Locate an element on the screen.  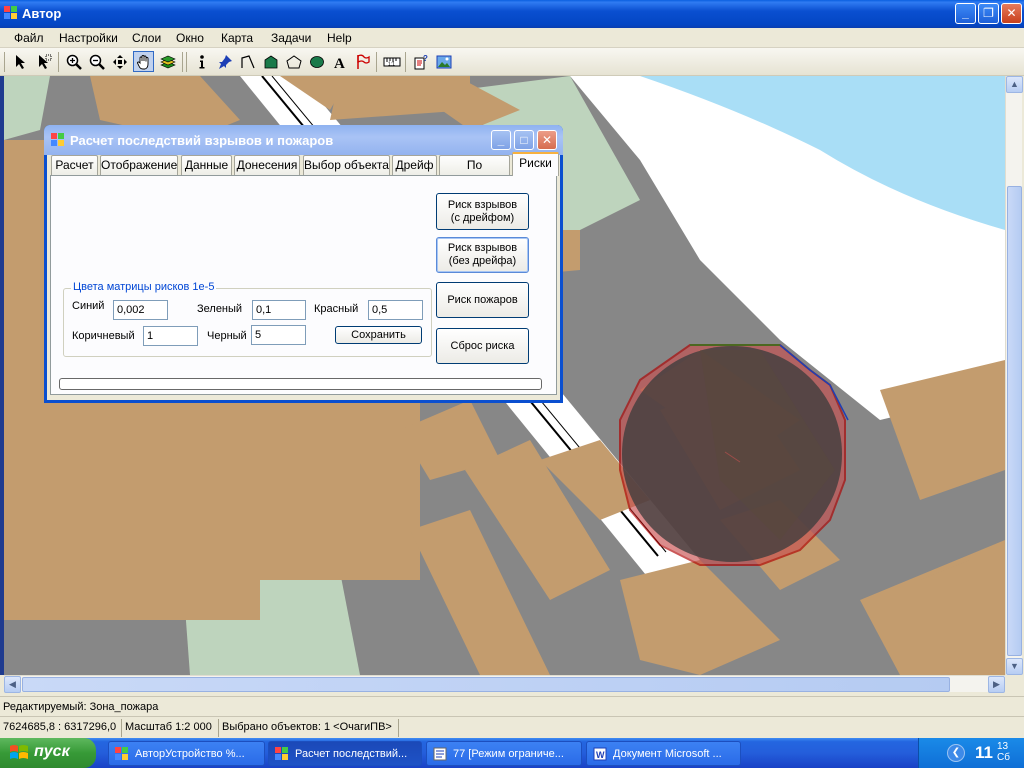
svg-text: W is located at coordinates (600, 755).